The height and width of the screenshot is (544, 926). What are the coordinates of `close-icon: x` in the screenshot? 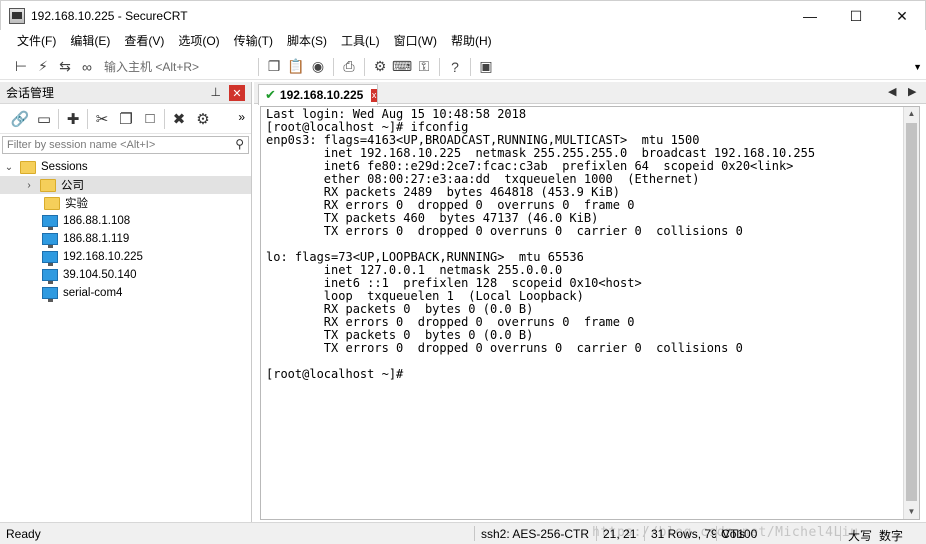 It's located at (374, 95).